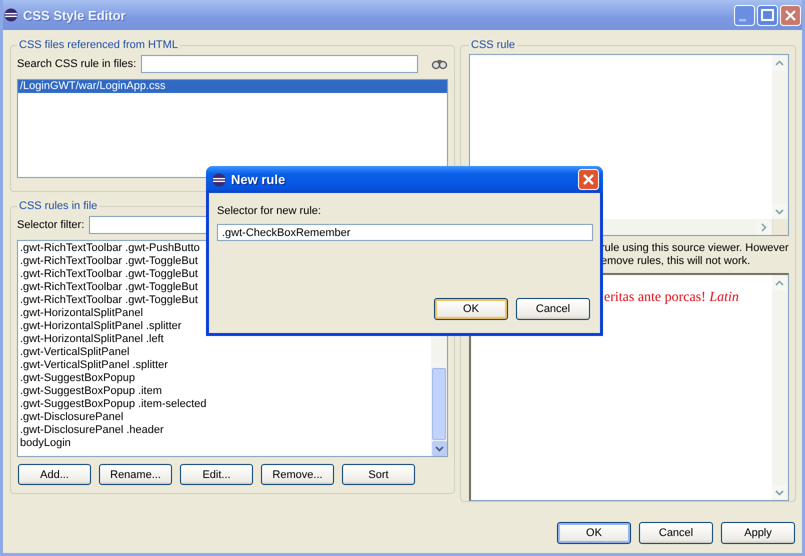  I want to click on group-title: CSS rule, so click(493, 45).